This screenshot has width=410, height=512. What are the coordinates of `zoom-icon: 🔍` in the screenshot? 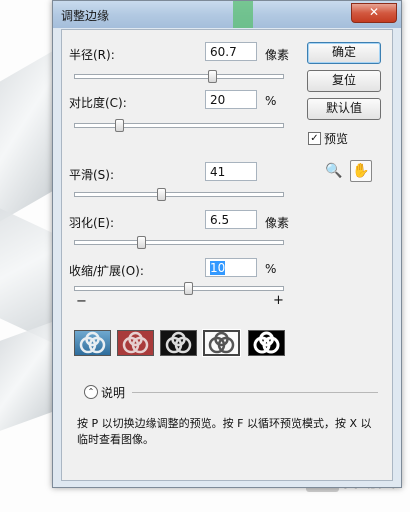 It's located at (334, 171).